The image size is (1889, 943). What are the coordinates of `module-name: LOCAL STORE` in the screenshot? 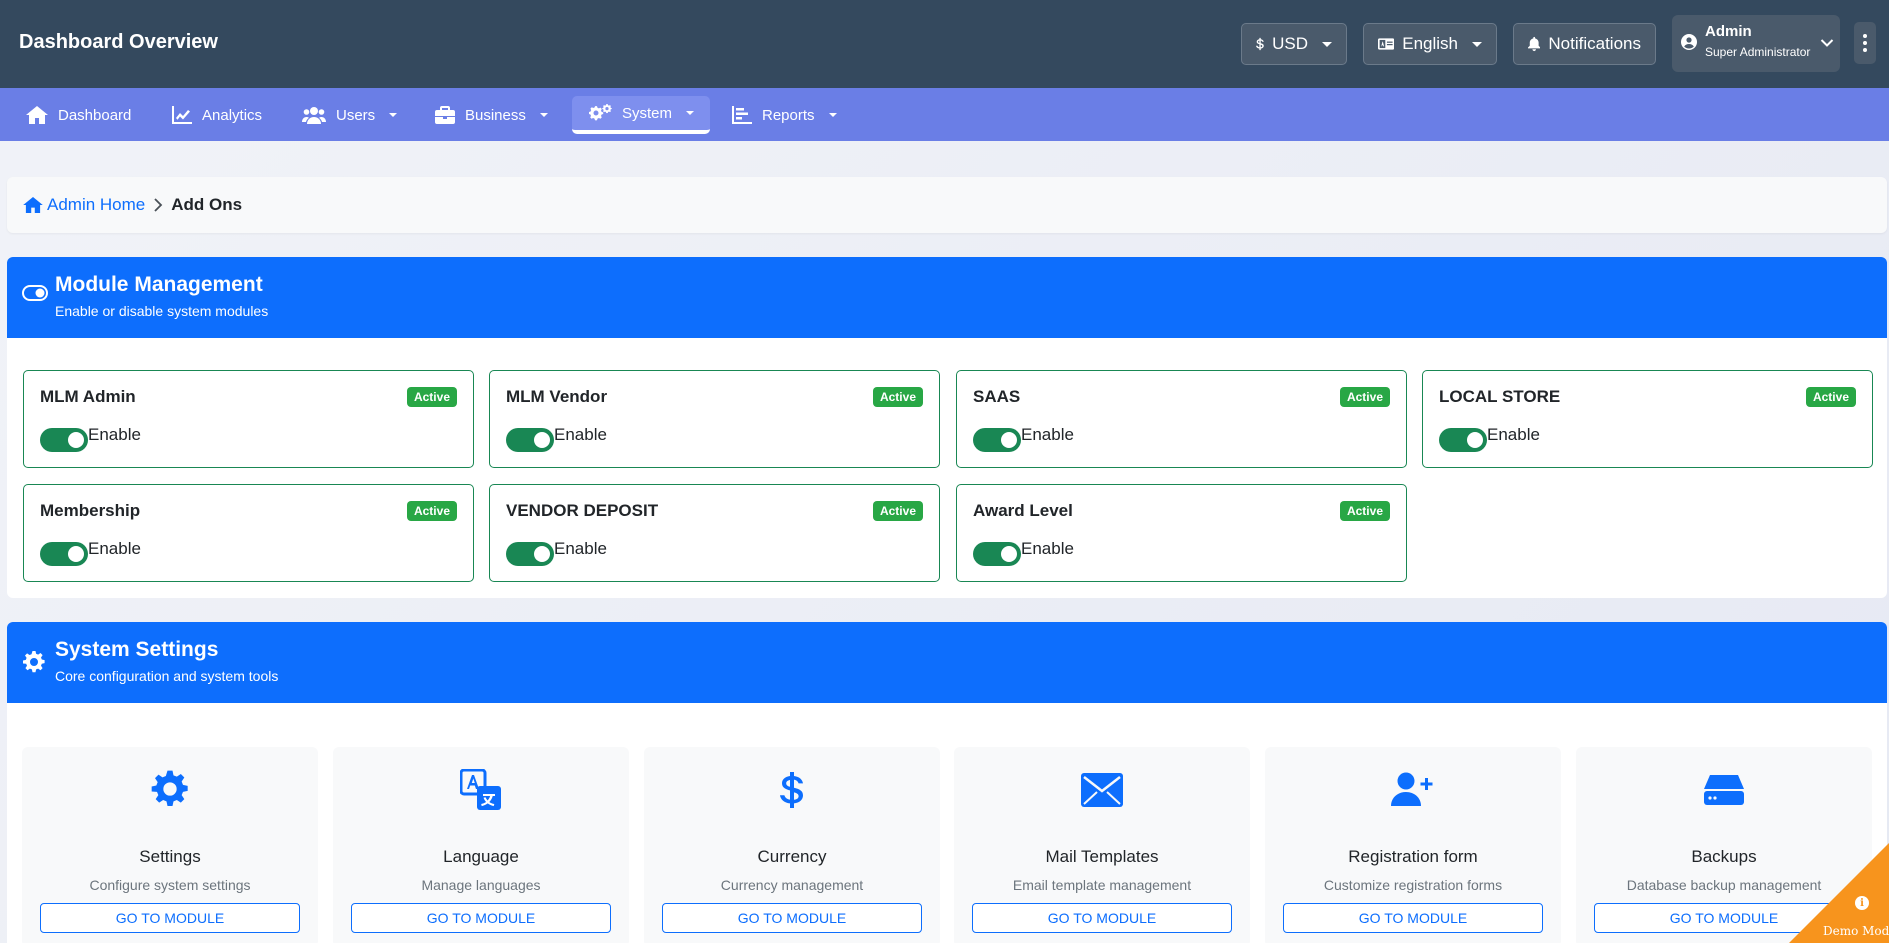 It's located at (1500, 396).